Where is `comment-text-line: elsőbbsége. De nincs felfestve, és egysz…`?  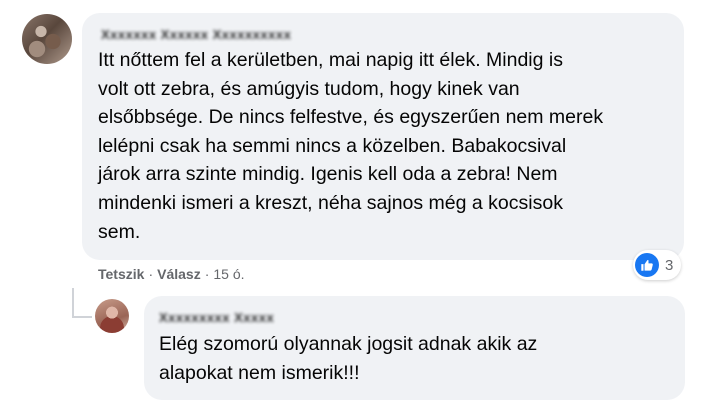
comment-text-line: elsőbbsége. De nincs felfestve, és egysz… is located at coordinates (351, 117).